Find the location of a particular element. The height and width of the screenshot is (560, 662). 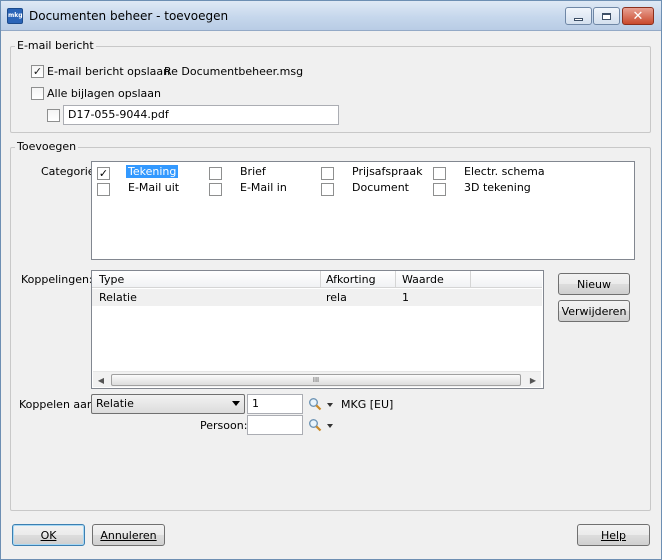

category-label-document: Document is located at coordinates (380, 187).